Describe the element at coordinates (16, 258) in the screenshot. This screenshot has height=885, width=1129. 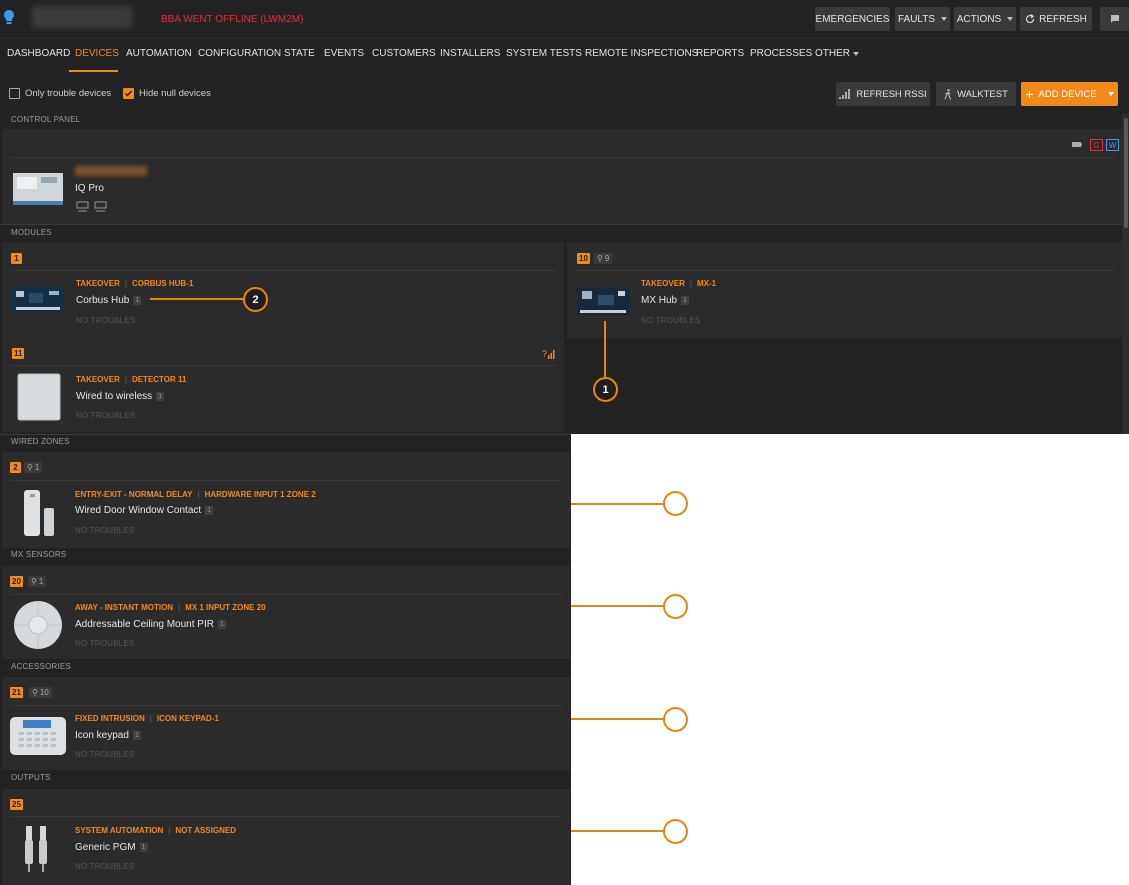
I see `device-number-badge: 1` at that location.